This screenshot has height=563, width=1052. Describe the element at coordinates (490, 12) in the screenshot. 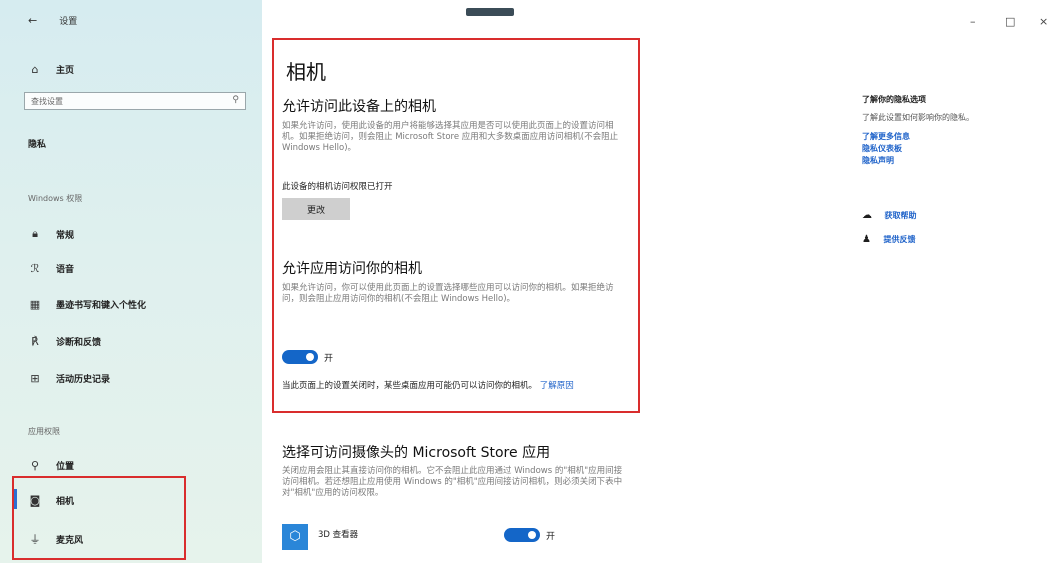

I see `window-thumbnail` at that location.